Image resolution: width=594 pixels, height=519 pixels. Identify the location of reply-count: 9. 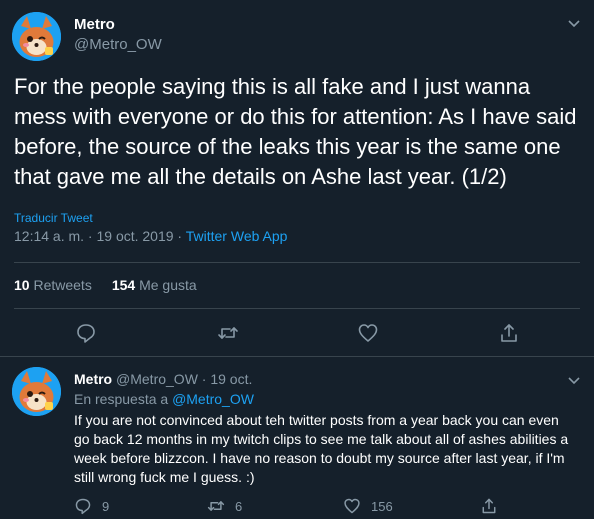
(106, 506).